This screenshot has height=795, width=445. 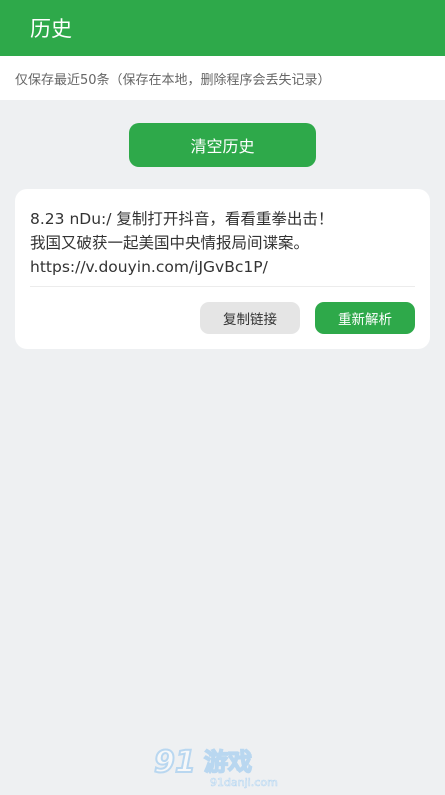 What do you see at coordinates (222, 286) in the screenshot?
I see `divider` at bounding box center [222, 286].